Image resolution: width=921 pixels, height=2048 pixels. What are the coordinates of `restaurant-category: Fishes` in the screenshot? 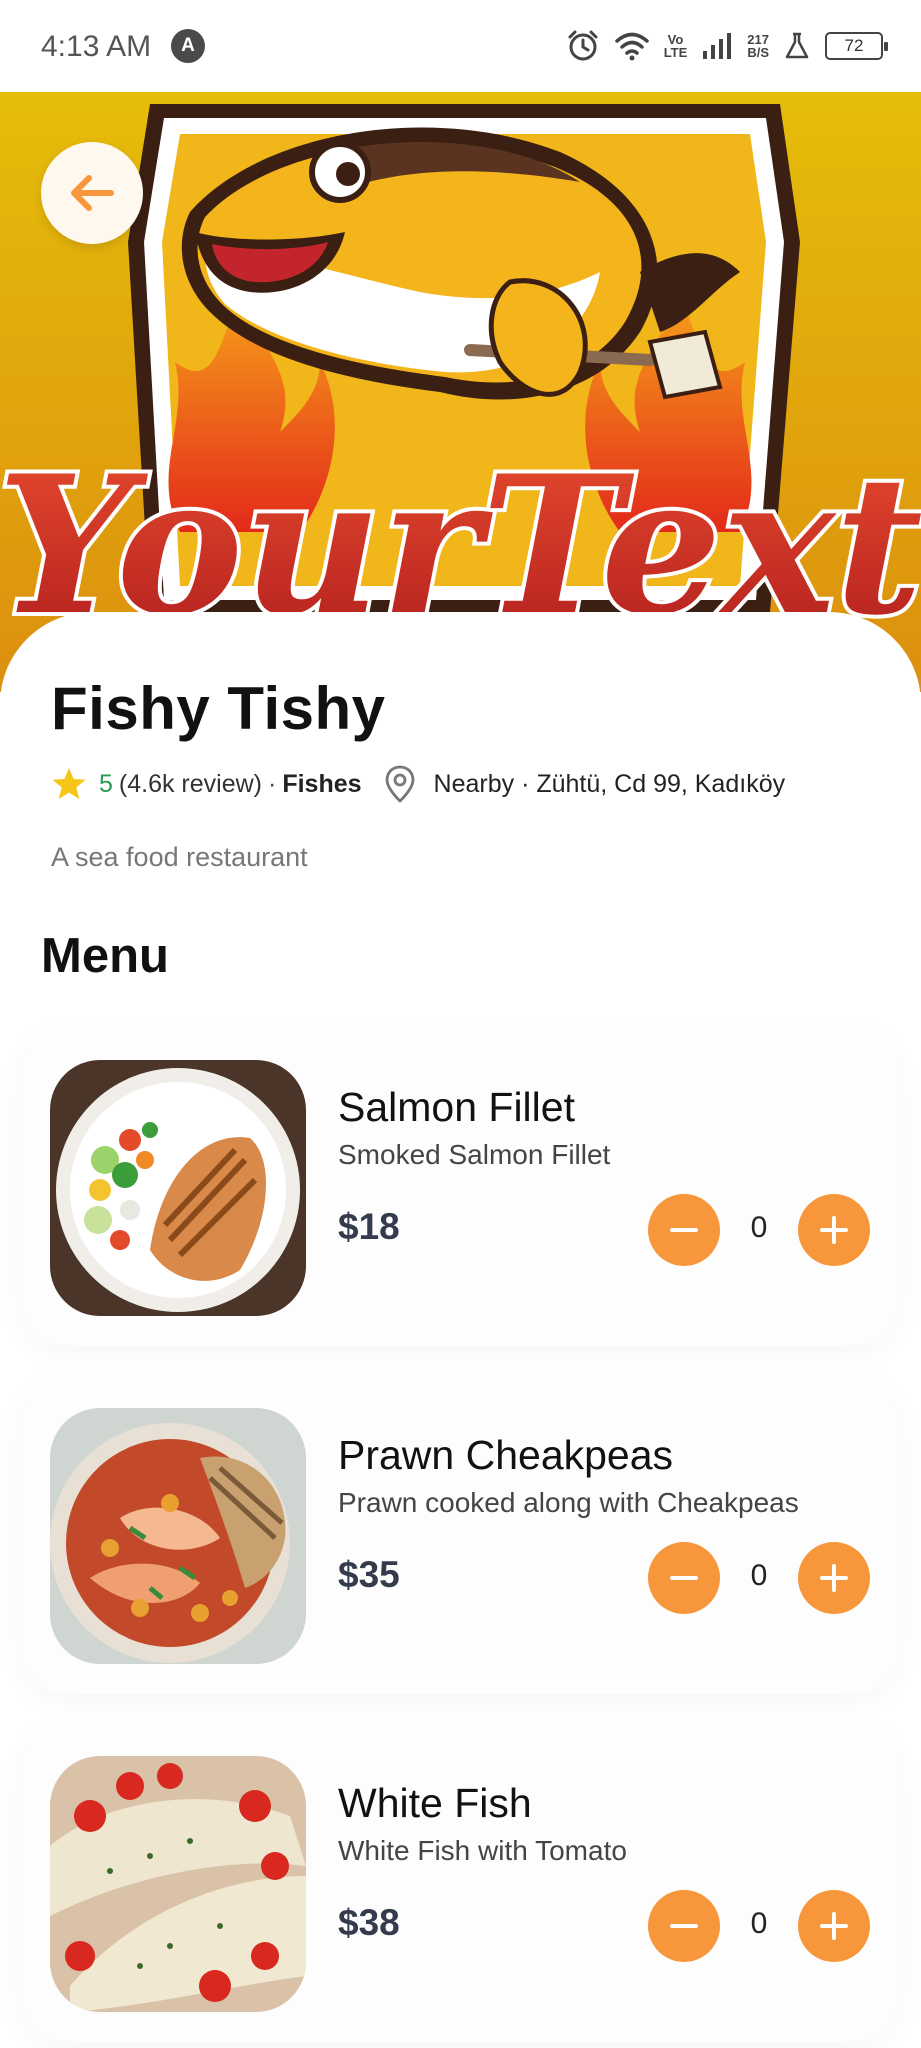 It's located at (322, 783).